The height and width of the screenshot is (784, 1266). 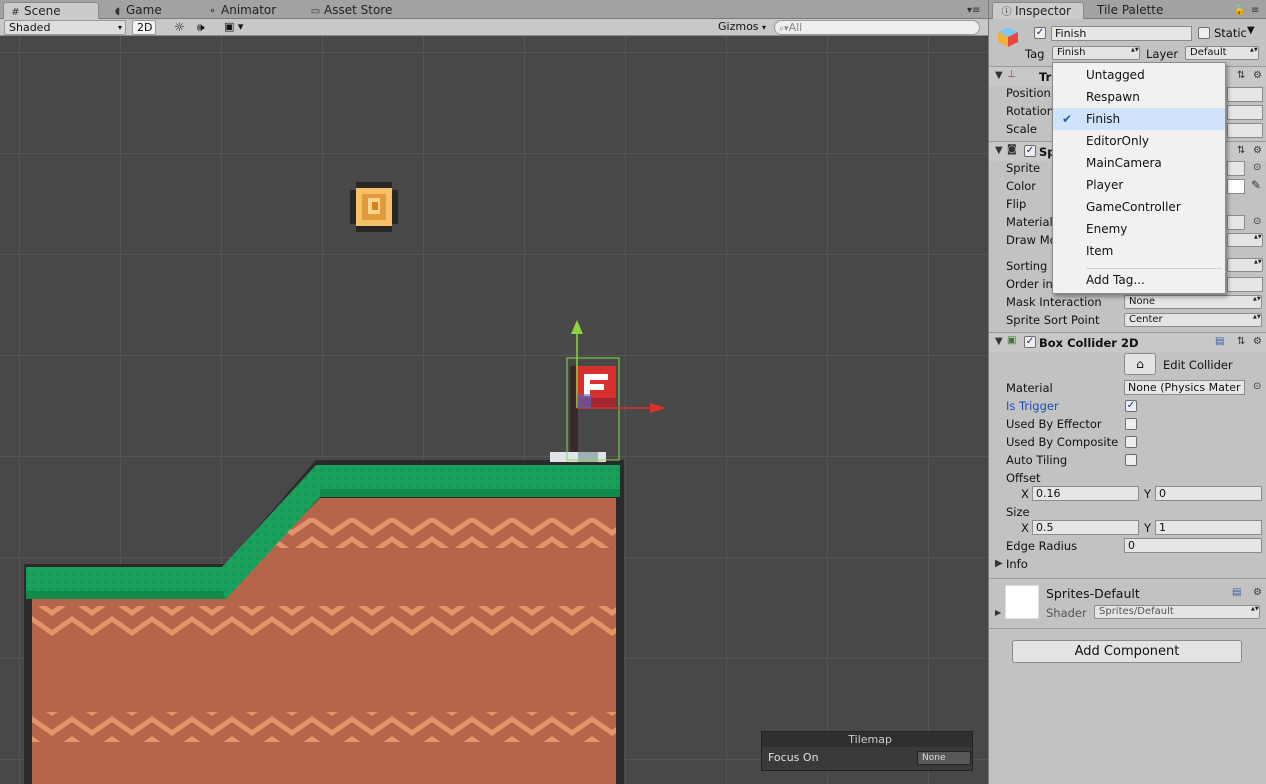 What do you see at coordinates (1230, 33) in the screenshot?
I see `static-label: Static` at bounding box center [1230, 33].